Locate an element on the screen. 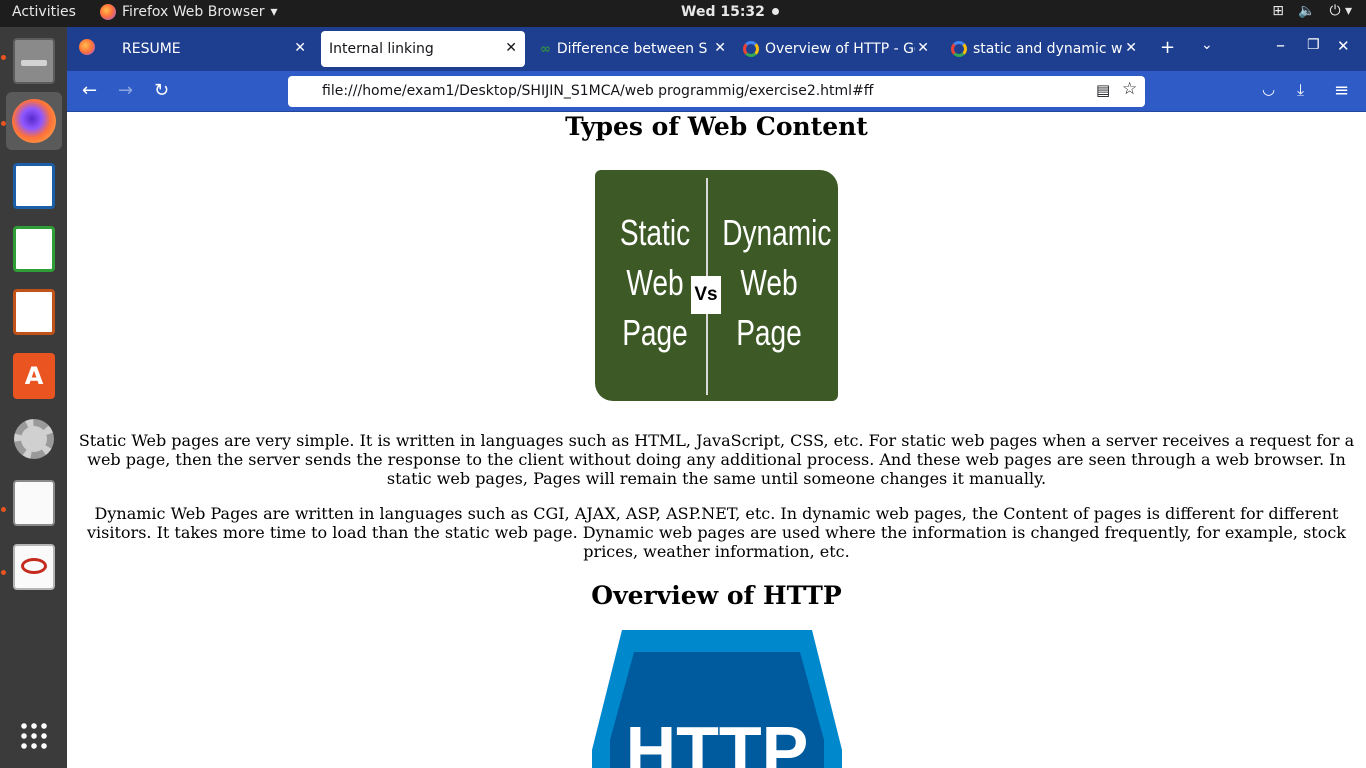 The width and height of the screenshot is (1366, 768). presentation-icon is located at coordinates (34, 312).